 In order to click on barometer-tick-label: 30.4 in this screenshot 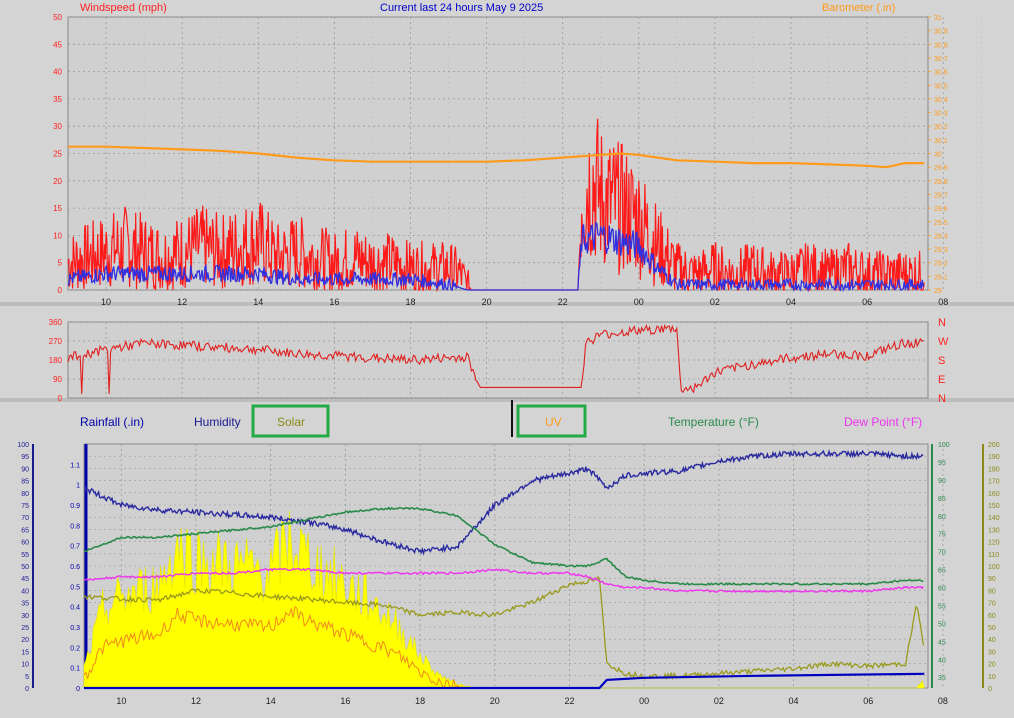, I will do `click(941, 100)`.